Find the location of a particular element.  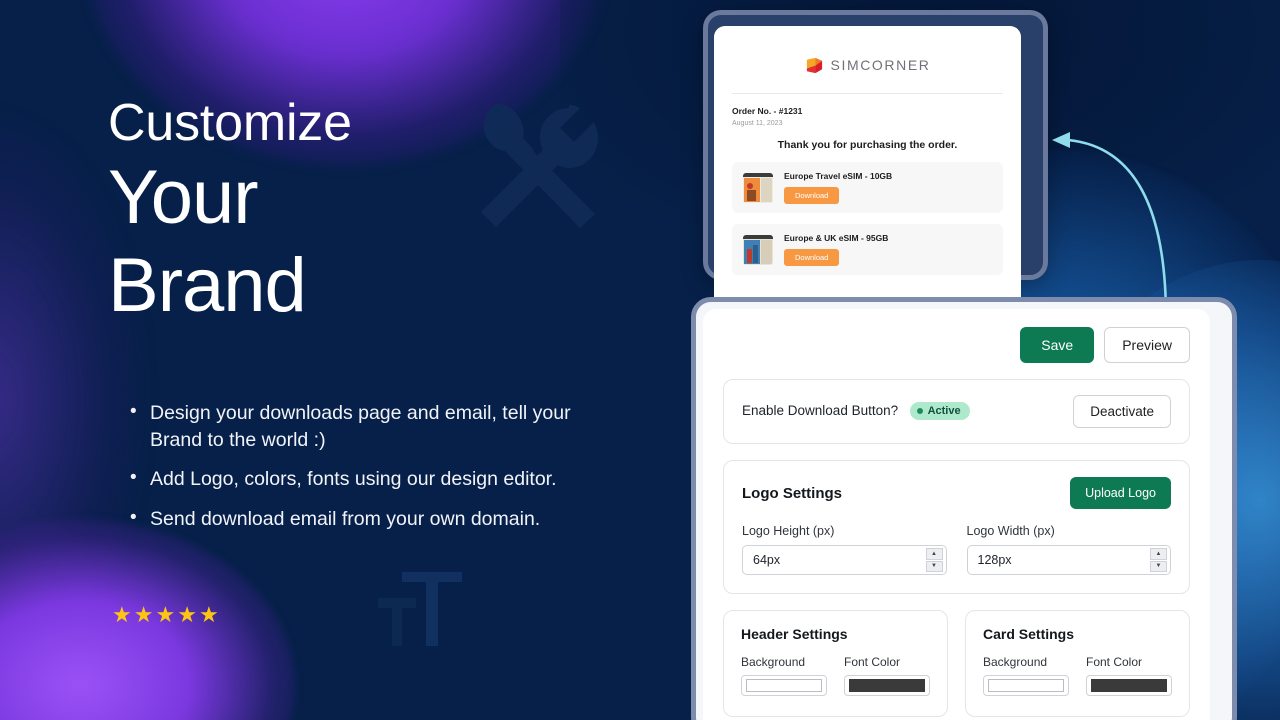

header-background-field: Background is located at coordinates (784, 675).